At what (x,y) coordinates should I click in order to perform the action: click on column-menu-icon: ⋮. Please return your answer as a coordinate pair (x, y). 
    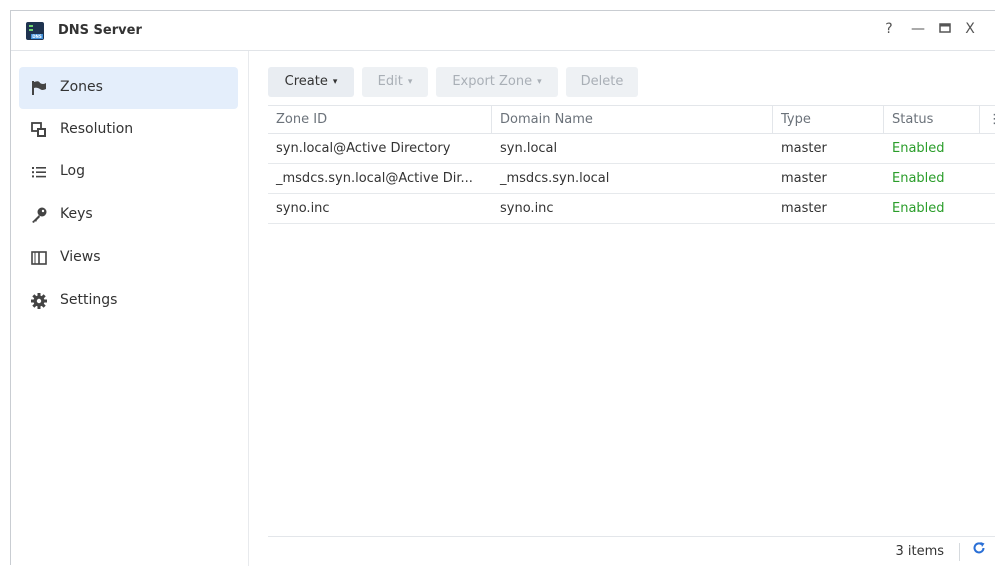
    Looking at the image, I should click on (987, 119).